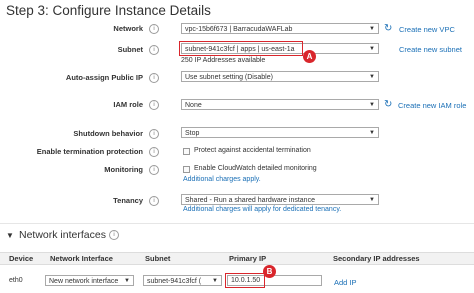  Describe the element at coordinates (158, 258) in the screenshot. I see `header-subnet: Subnet` at that location.